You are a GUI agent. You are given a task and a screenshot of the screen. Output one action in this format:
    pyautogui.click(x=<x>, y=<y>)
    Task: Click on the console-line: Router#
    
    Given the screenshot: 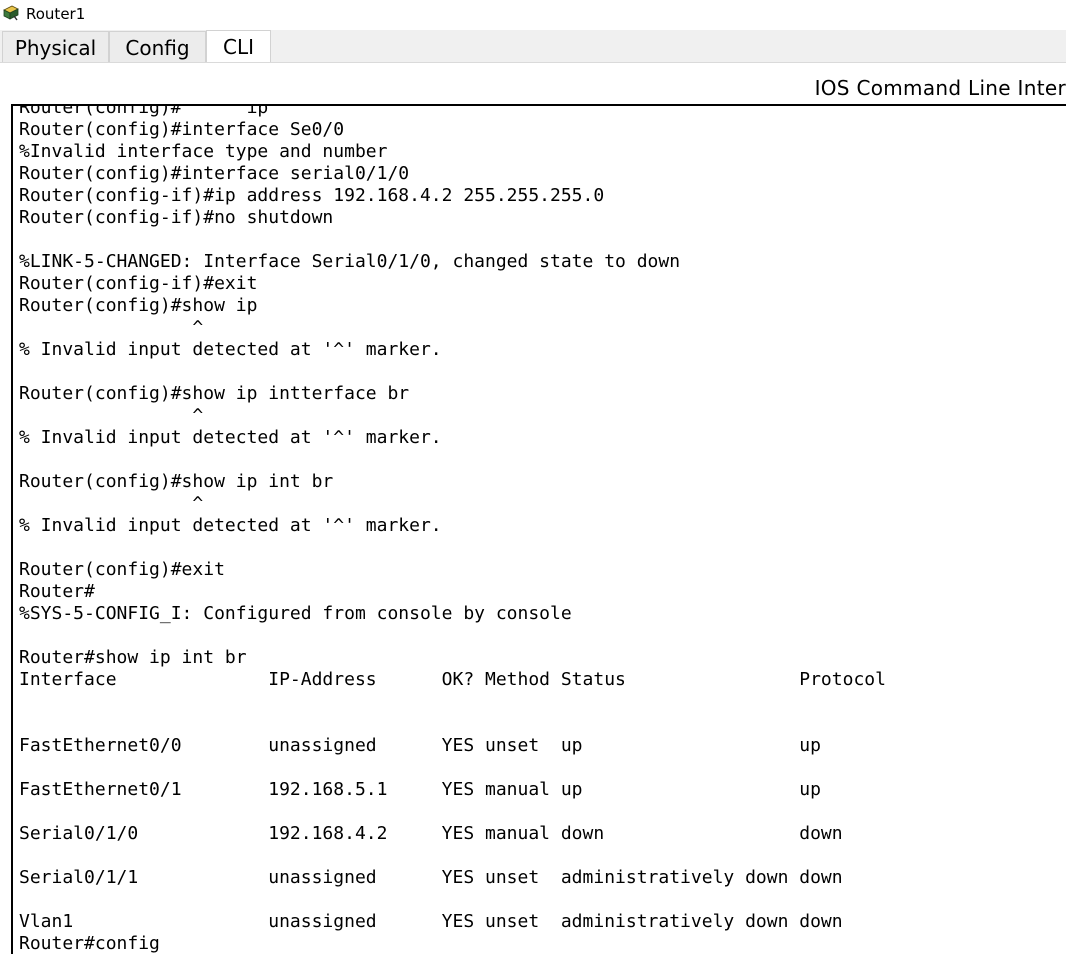 What is the action you would take?
    pyautogui.click(x=57, y=591)
    